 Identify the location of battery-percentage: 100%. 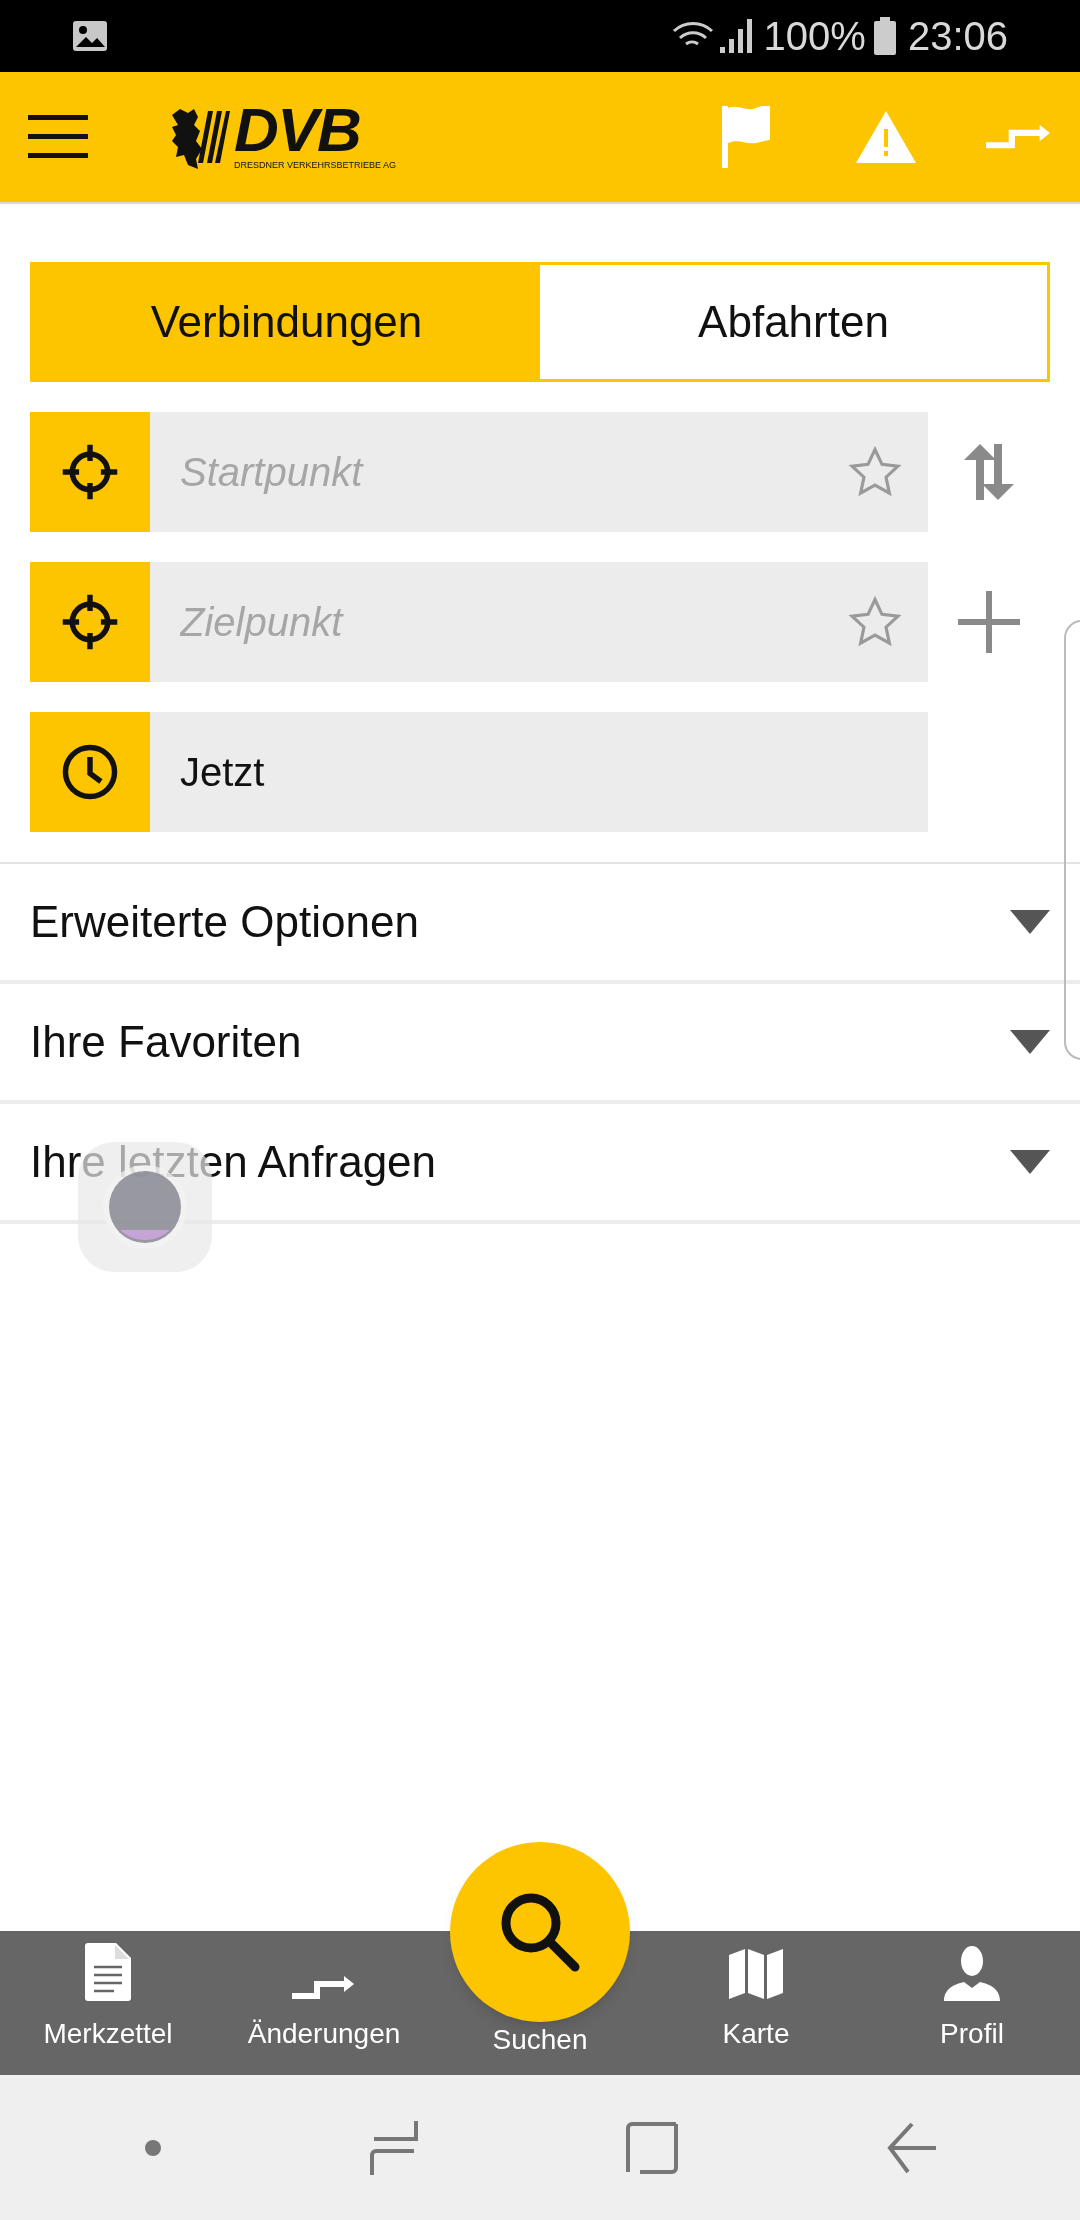
(814, 36).